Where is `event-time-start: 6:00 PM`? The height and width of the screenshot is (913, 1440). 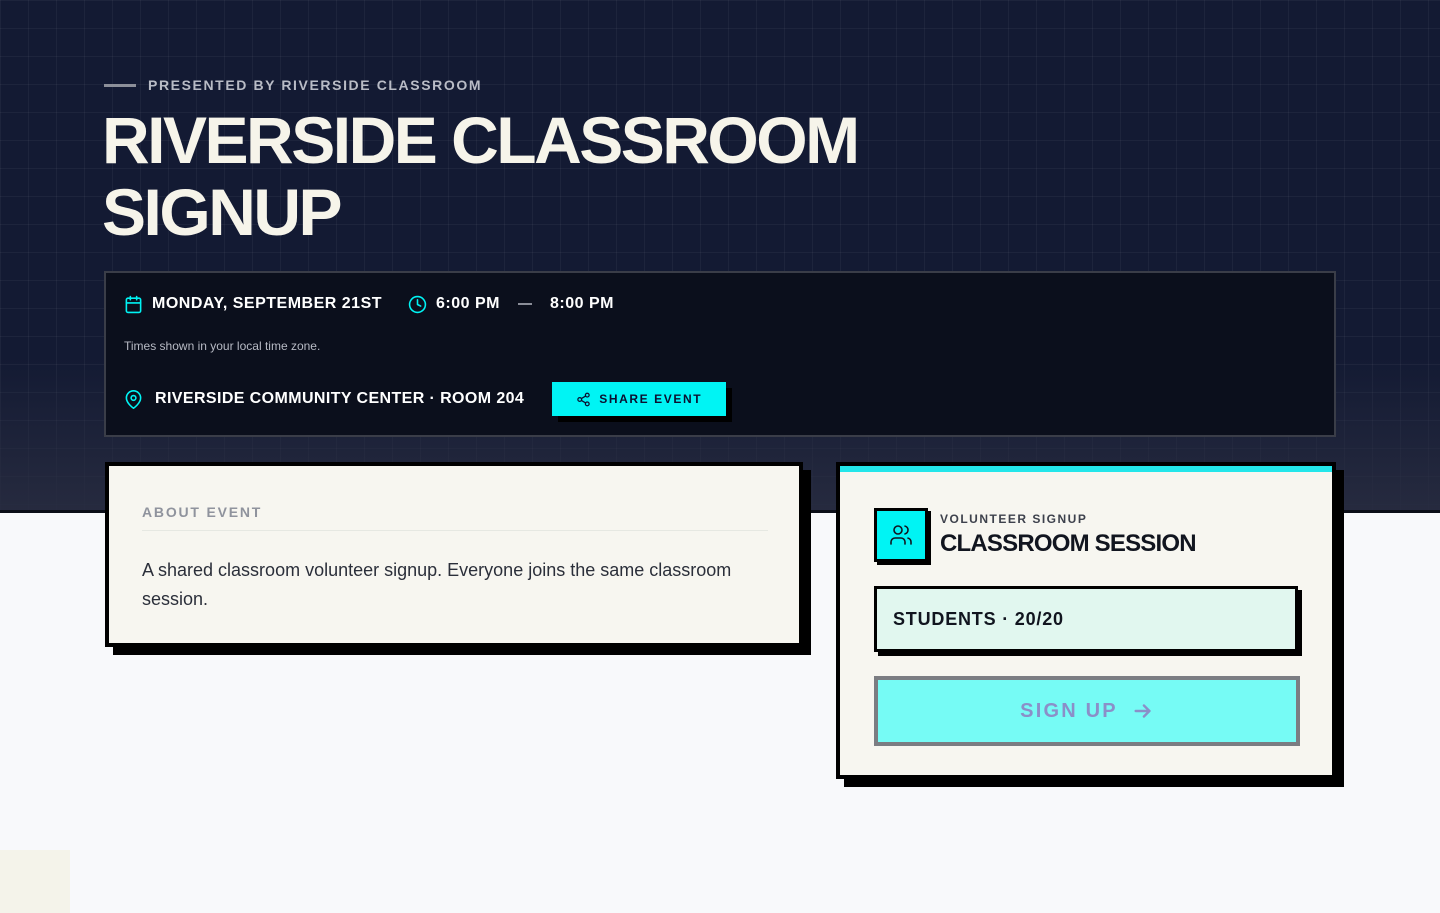
event-time-start: 6:00 PM is located at coordinates (468, 303).